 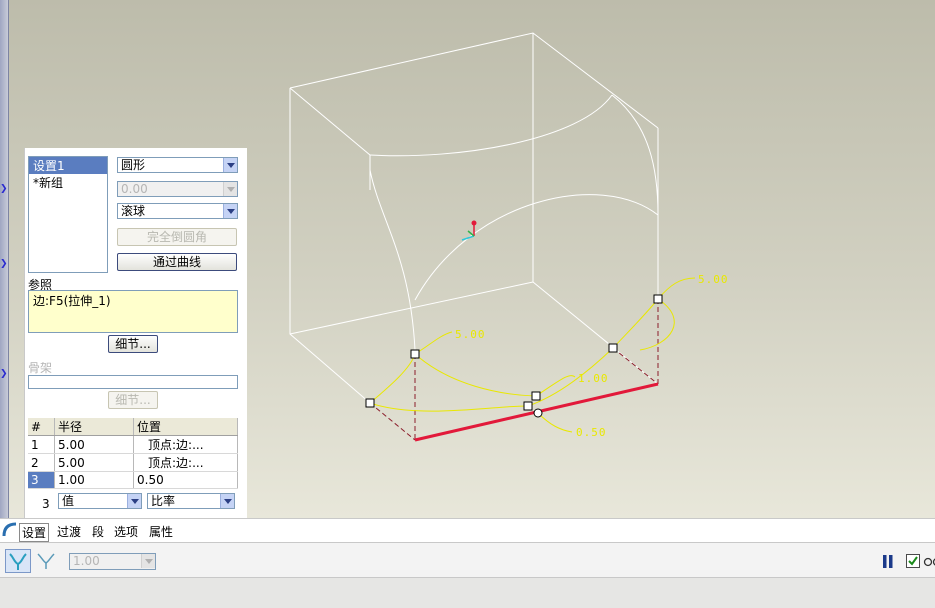 What do you see at coordinates (72, 301) in the screenshot?
I see `reference-value: 边:F5(拉伸_1)` at bounding box center [72, 301].